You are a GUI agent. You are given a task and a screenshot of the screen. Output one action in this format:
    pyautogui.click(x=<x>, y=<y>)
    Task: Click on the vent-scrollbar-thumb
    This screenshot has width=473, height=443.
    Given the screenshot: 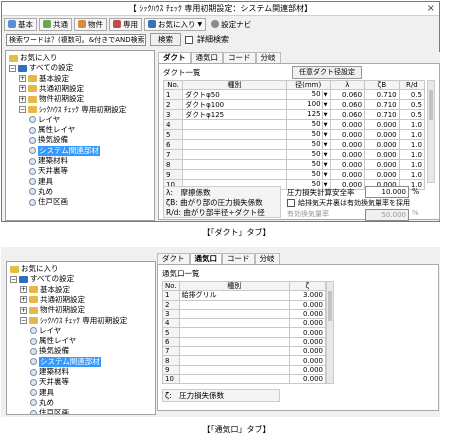 What is the action you would take?
    pyautogui.click(x=330, y=306)
    